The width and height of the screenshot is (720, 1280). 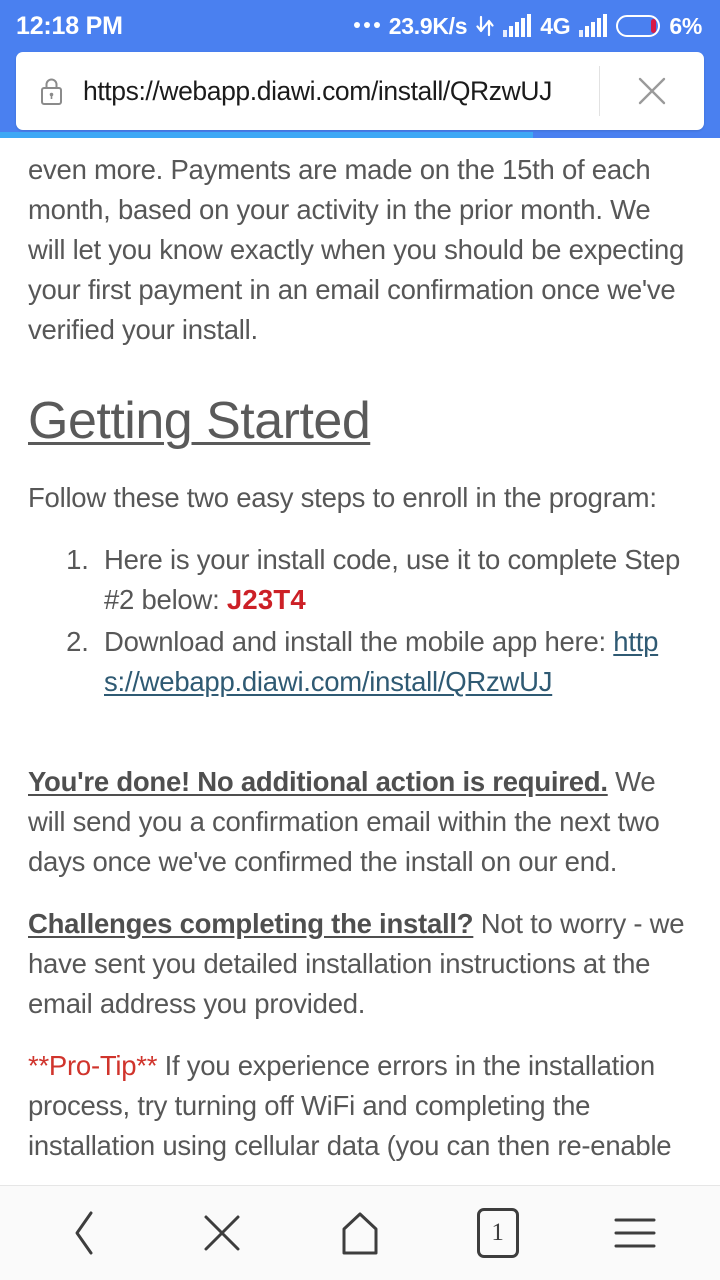 I want to click on close-page-button, so click(x=222, y=1233).